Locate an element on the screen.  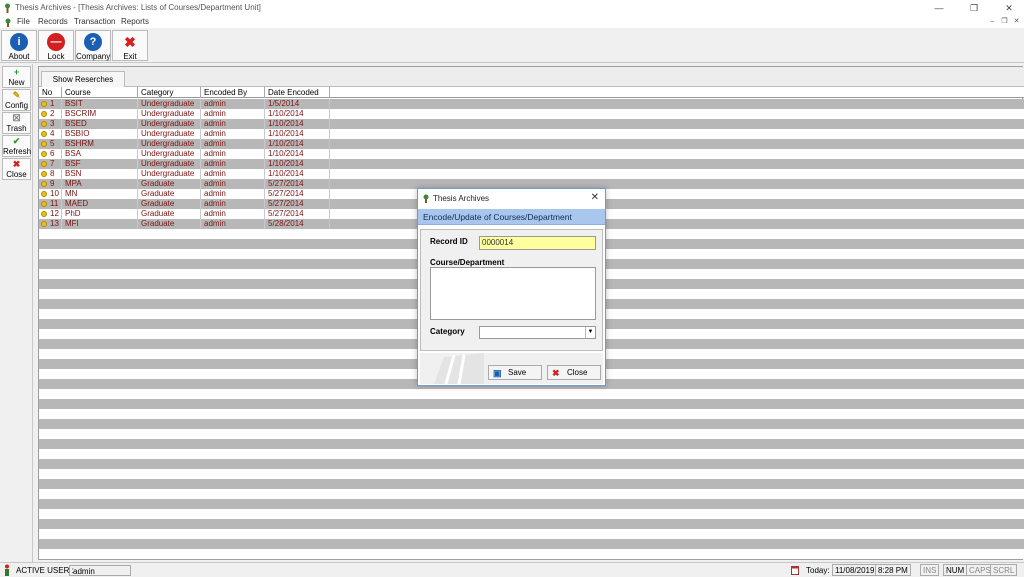
table-row: 7 BSF Undergraduate admin 1/10/2014 is located at coordinates (531, 164).